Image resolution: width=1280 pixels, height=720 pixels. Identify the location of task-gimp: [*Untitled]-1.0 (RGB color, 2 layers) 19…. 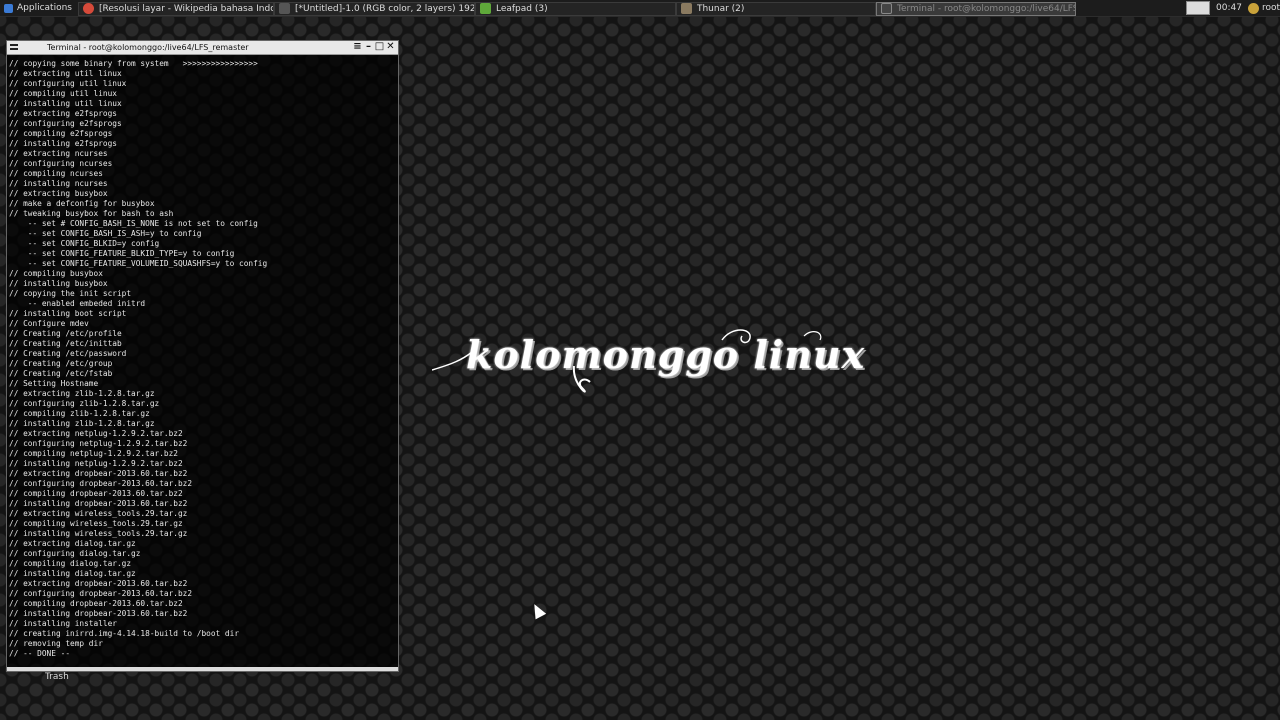
(374, 8).